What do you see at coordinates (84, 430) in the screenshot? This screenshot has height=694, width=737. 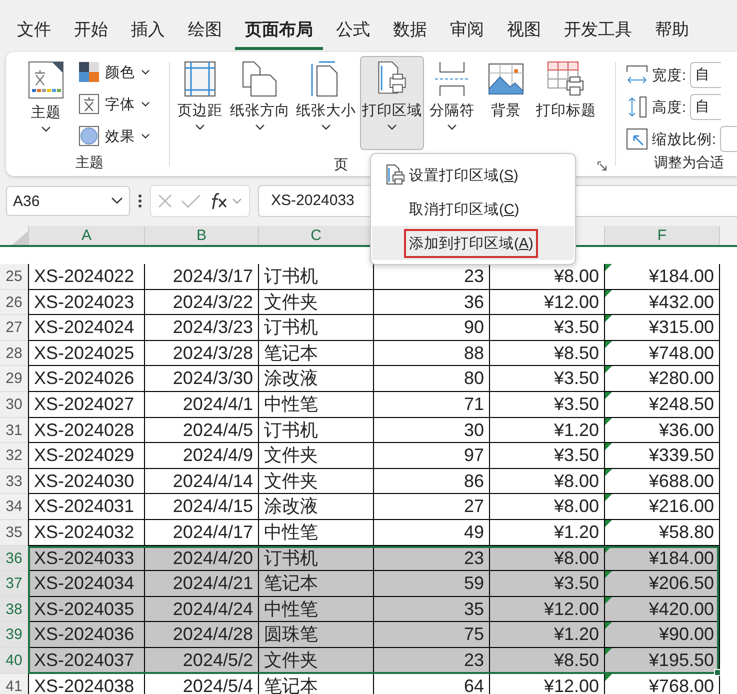 I see `table-cell: XS-2024028` at bounding box center [84, 430].